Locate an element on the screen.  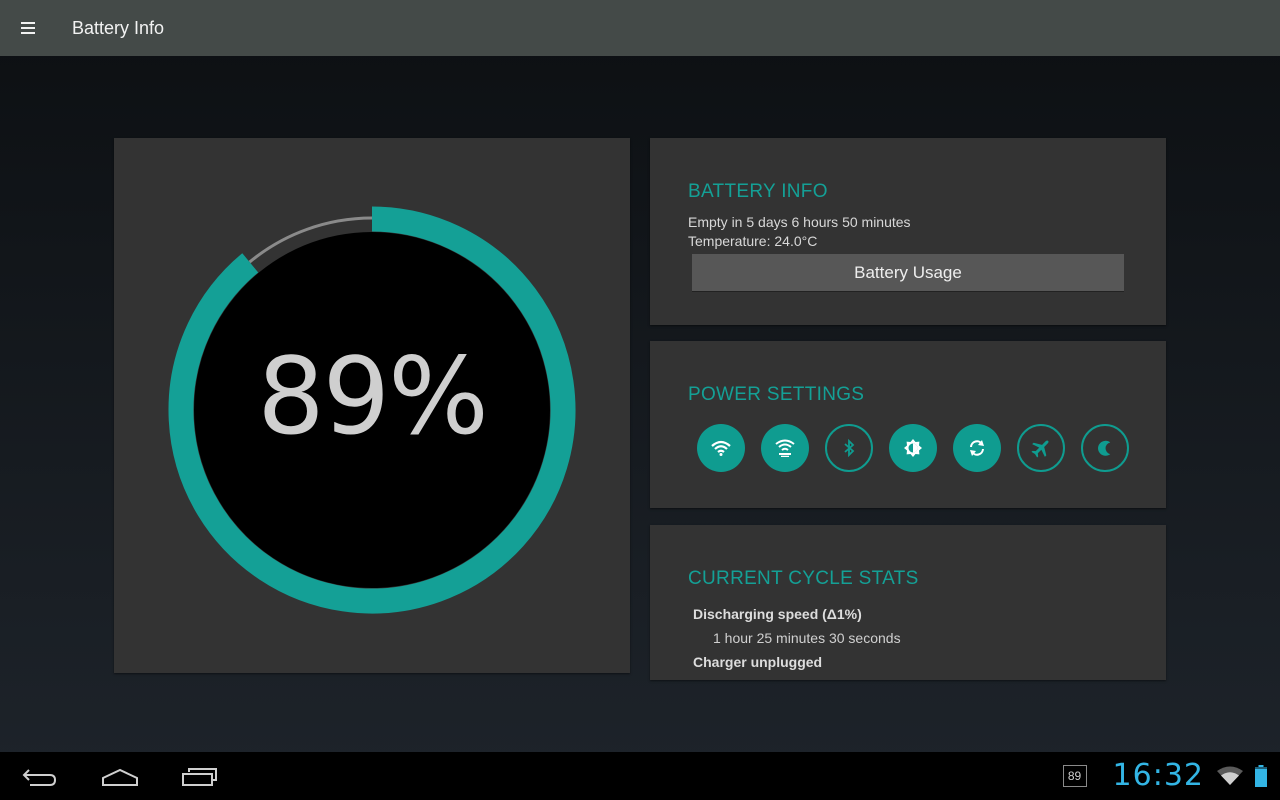
bluetooth-icon is located at coordinates (849, 448).